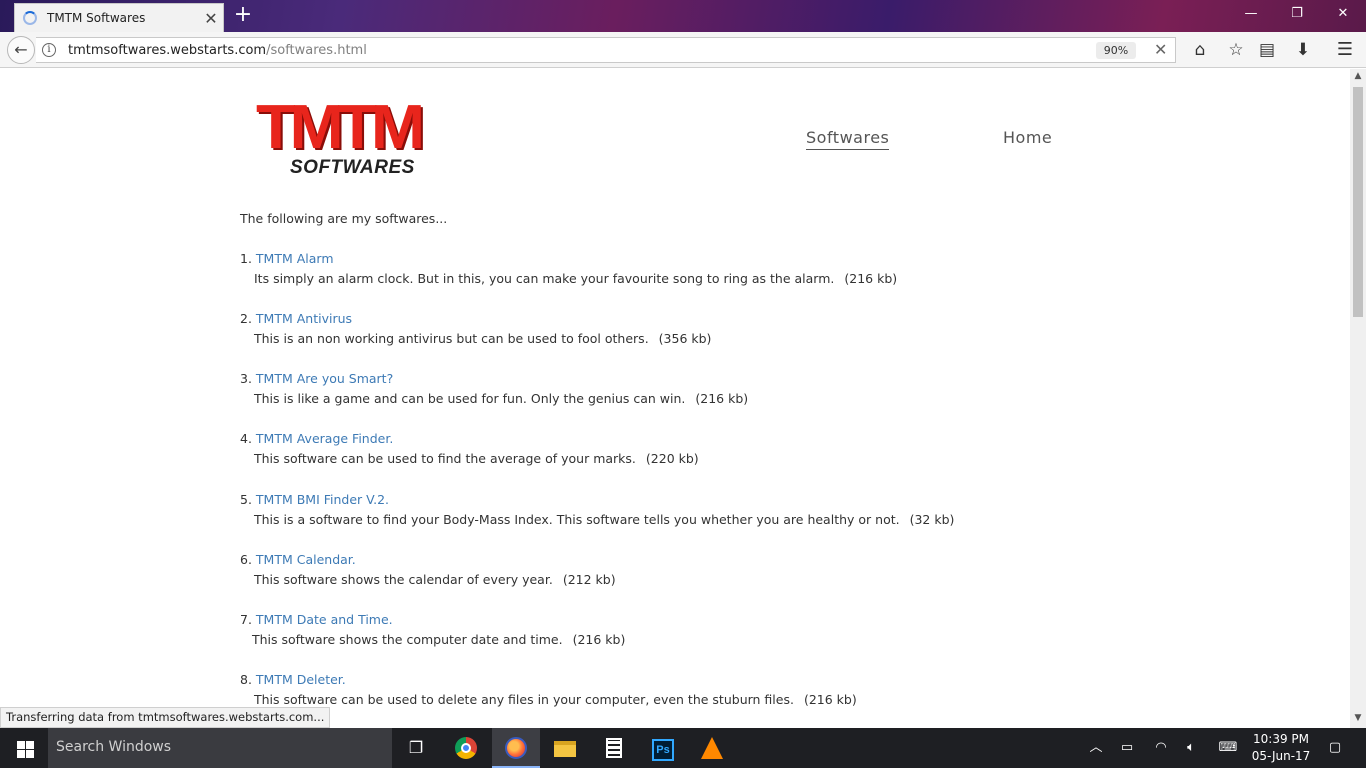 The image size is (1366, 768). I want to click on browser-titlebar: TMTM Softwares ✕ + — ❐ ✕, so click(683, 16).